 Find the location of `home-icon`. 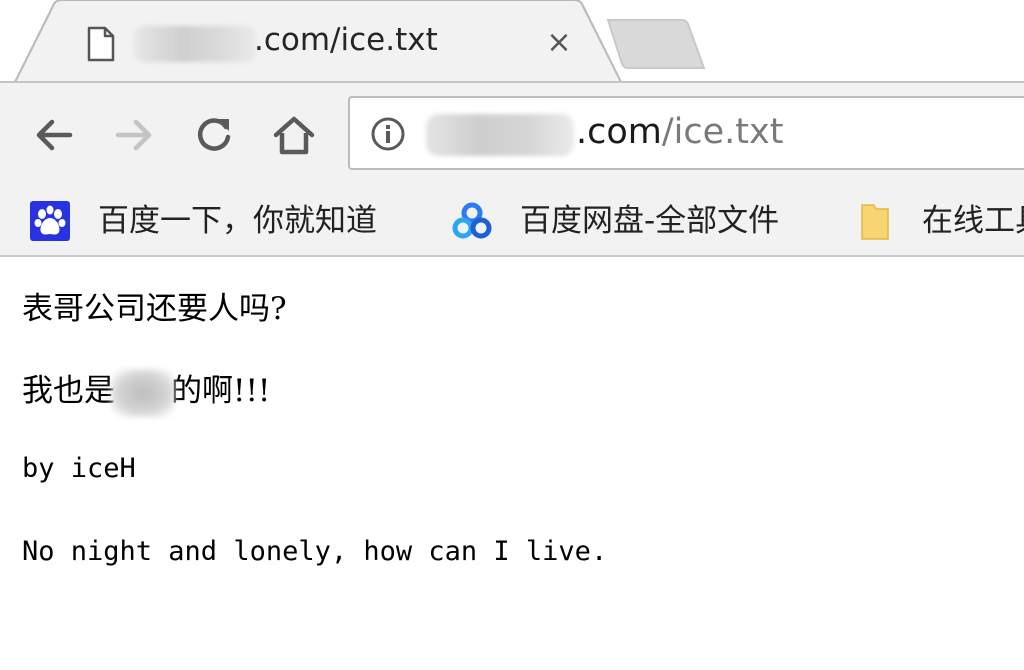

home-icon is located at coordinates (294, 135).